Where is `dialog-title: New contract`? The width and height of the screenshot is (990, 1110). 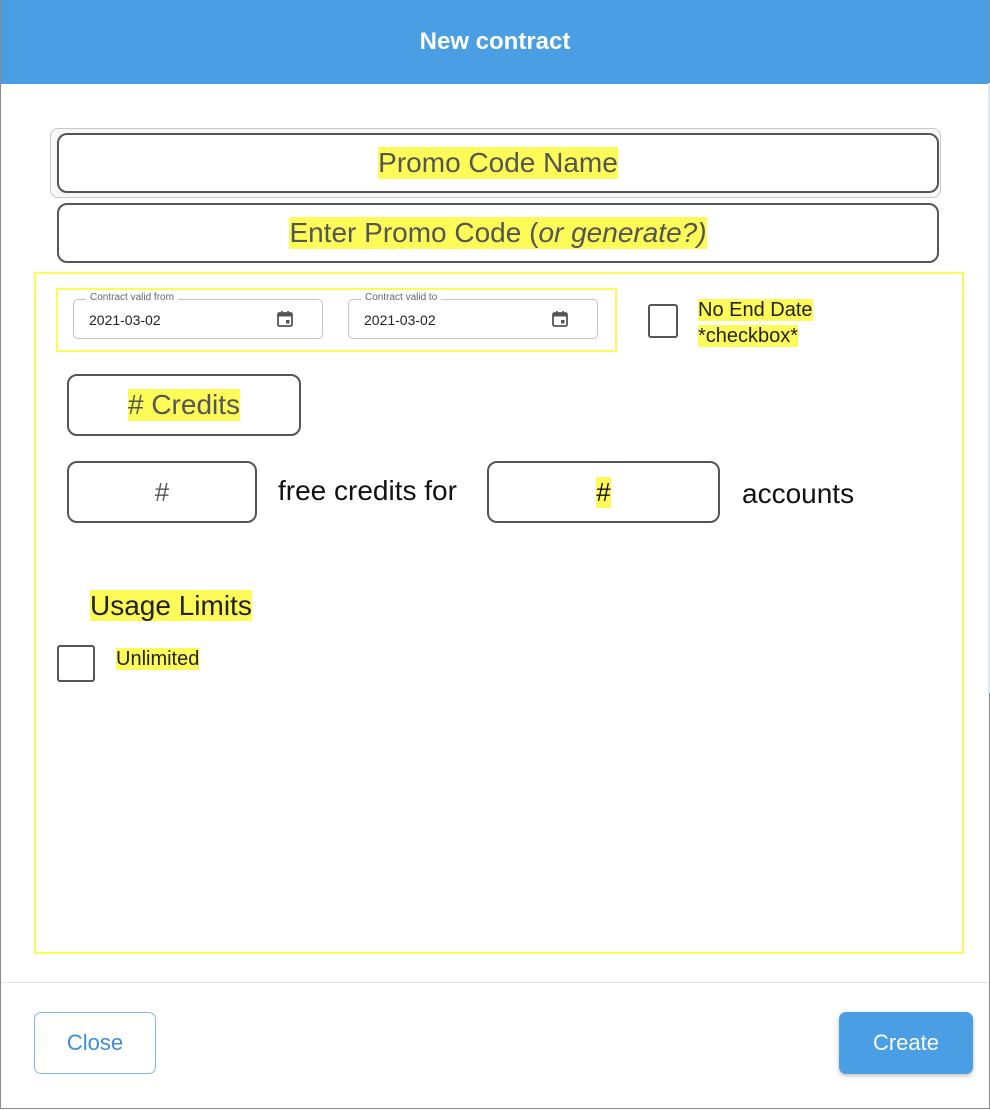 dialog-title: New contract is located at coordinates (495, 41).